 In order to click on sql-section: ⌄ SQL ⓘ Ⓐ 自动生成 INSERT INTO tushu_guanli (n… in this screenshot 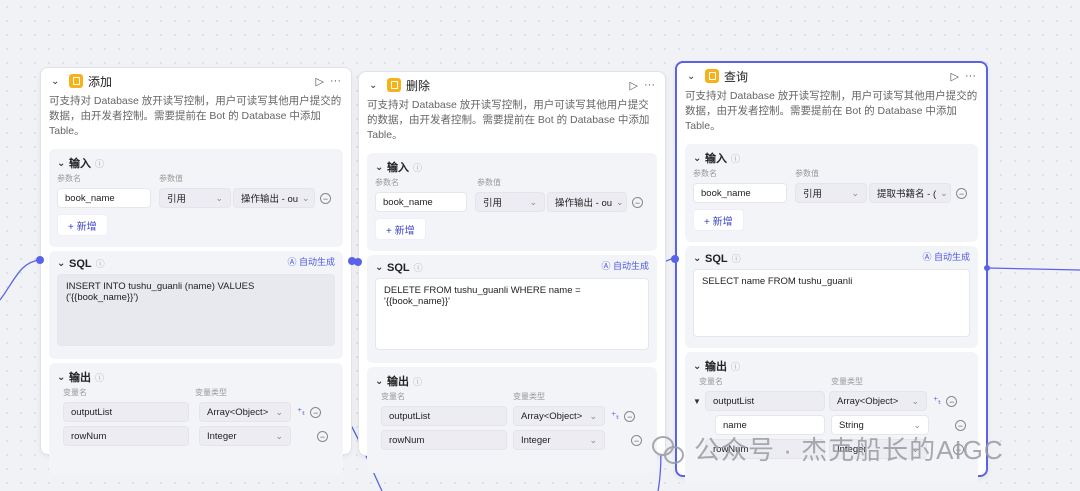, I will do `click(196, 305)`.